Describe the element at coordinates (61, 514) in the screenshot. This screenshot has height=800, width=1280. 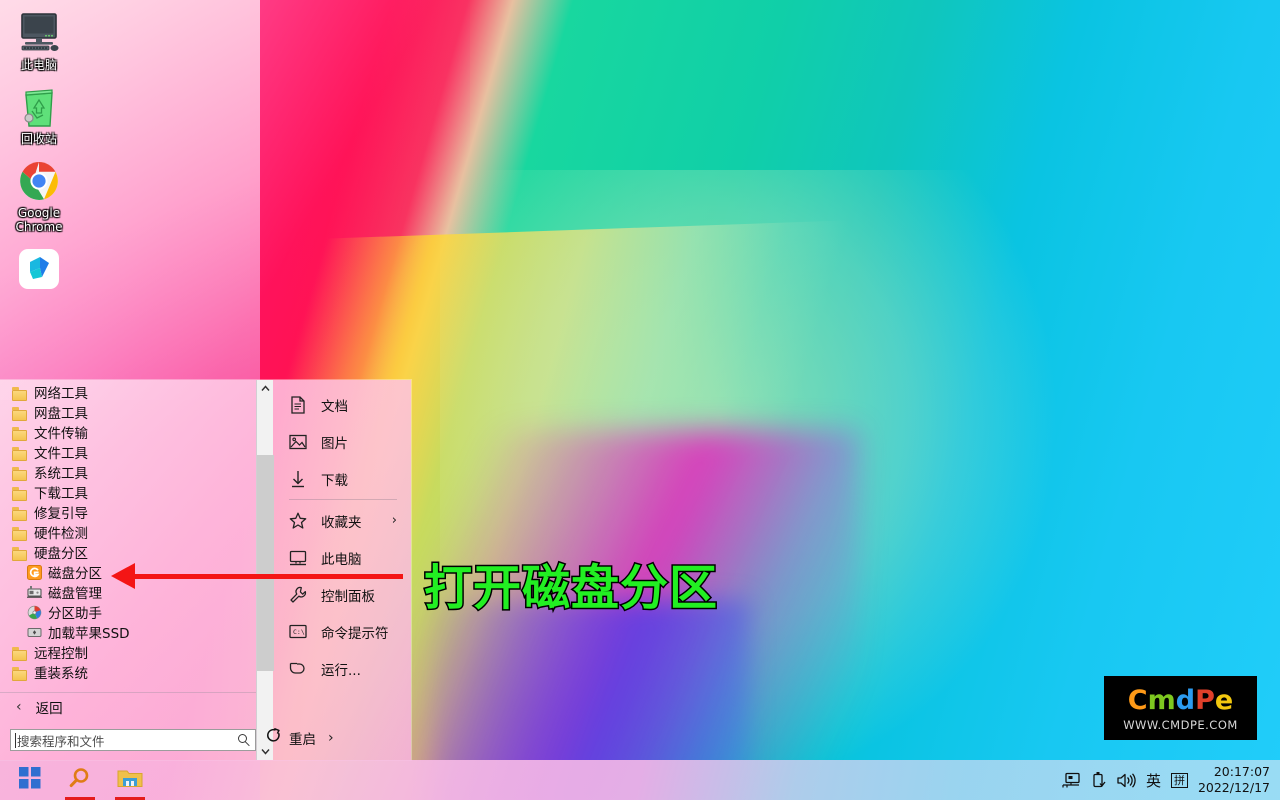
I see `menu-item-label: 修复引导` at that location.